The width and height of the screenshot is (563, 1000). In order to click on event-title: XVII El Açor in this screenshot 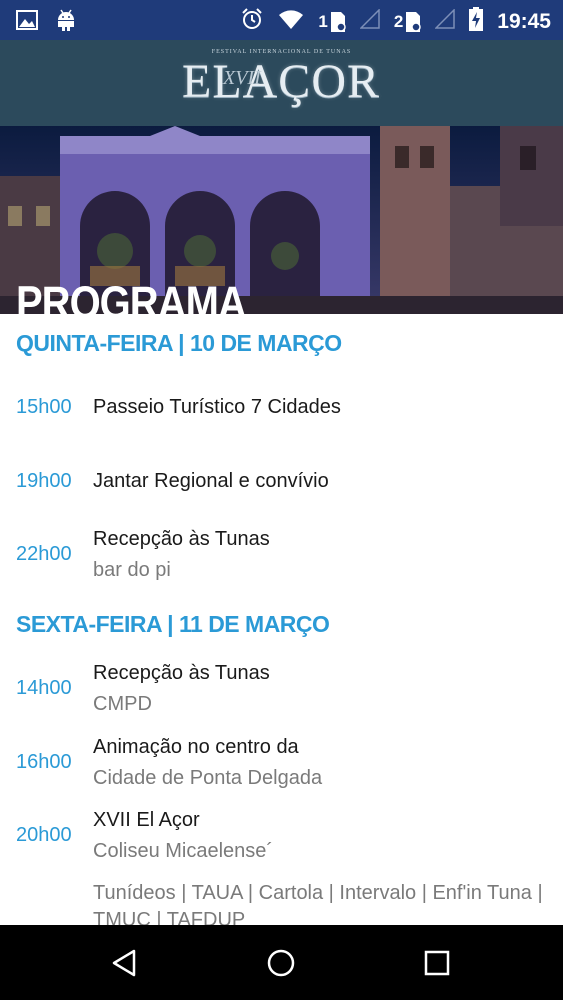, I will do `click(146, 820)`.